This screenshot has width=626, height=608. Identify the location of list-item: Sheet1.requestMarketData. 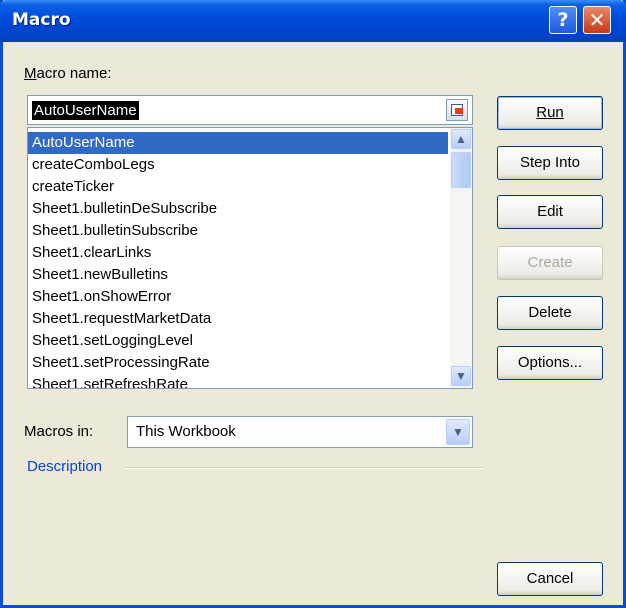
(238, 319).